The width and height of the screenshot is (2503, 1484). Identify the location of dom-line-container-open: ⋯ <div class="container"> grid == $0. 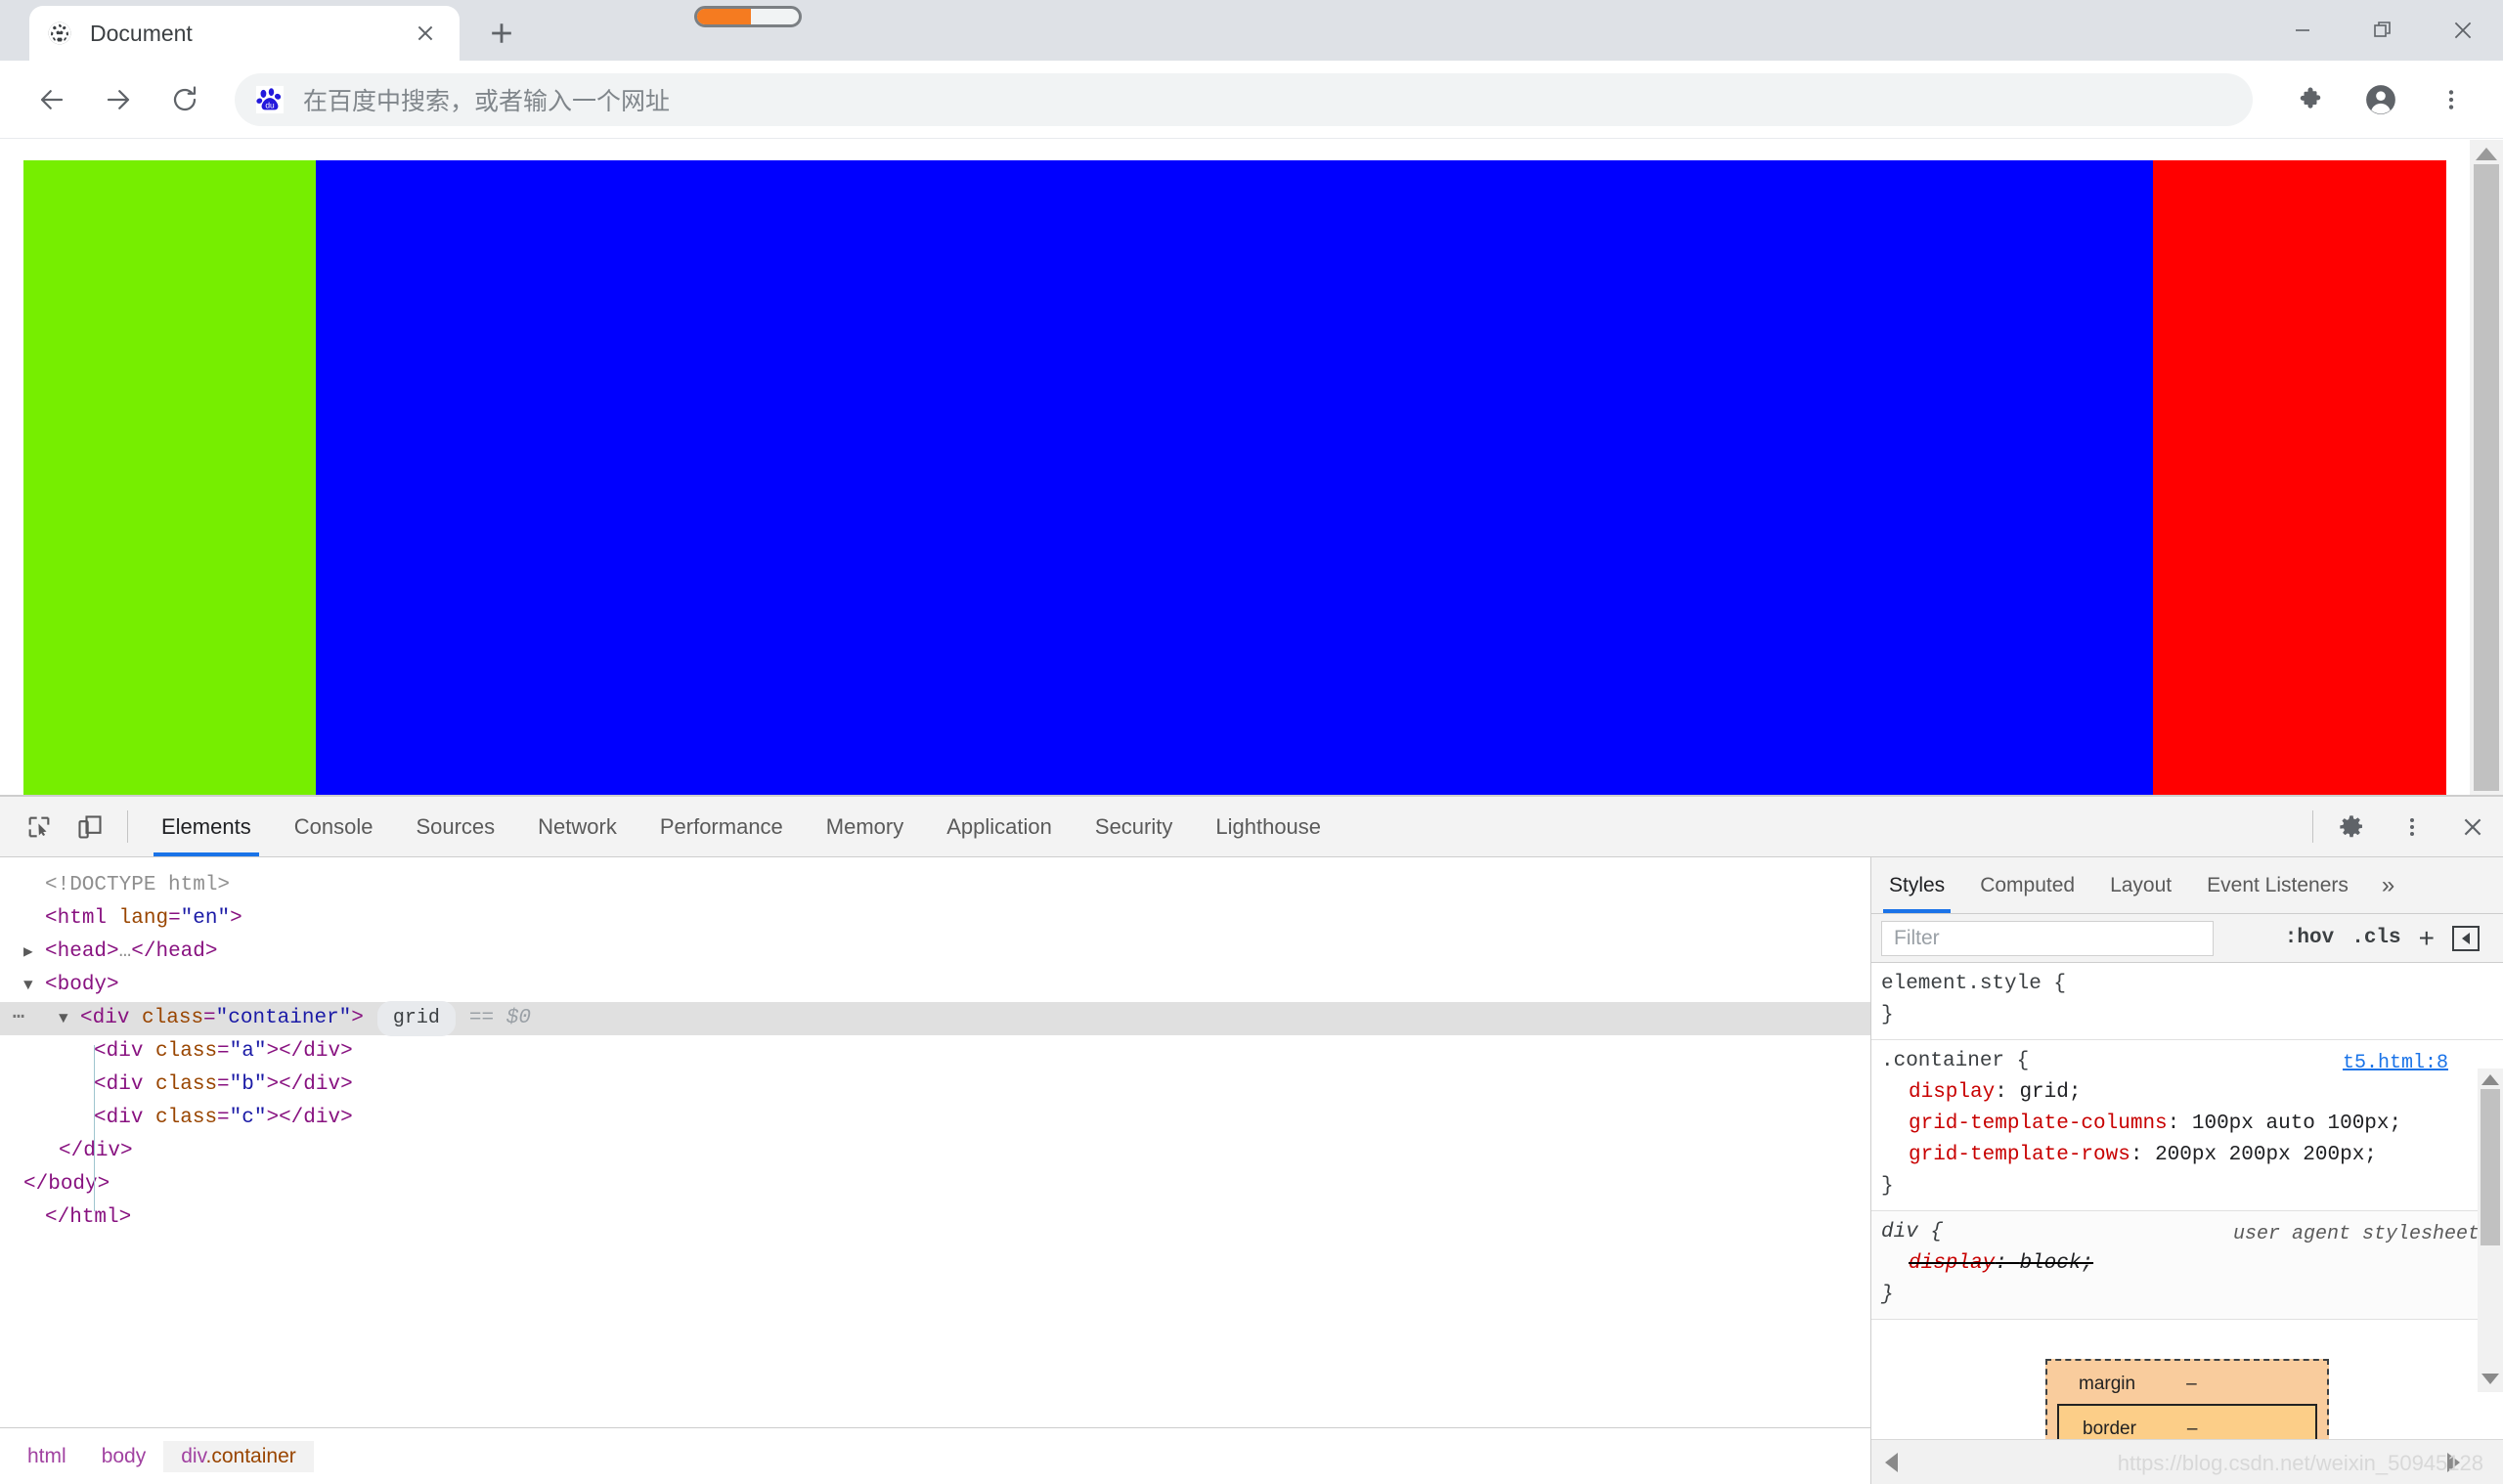
(935, 1019).